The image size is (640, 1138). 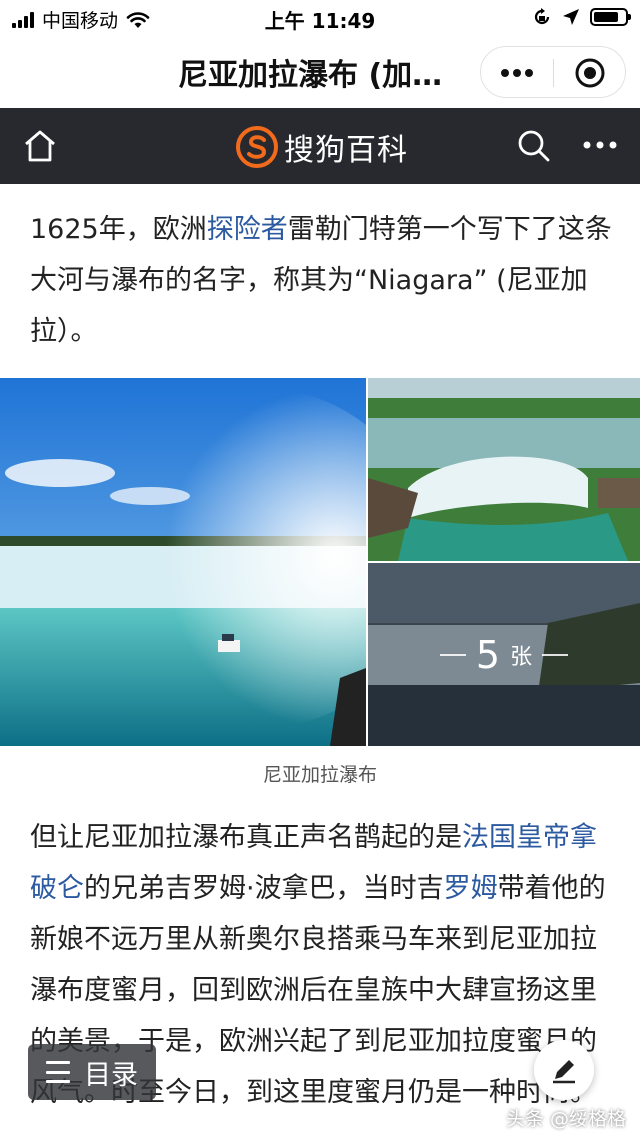 I want to click on more-icon, so click(x=600, y=145).